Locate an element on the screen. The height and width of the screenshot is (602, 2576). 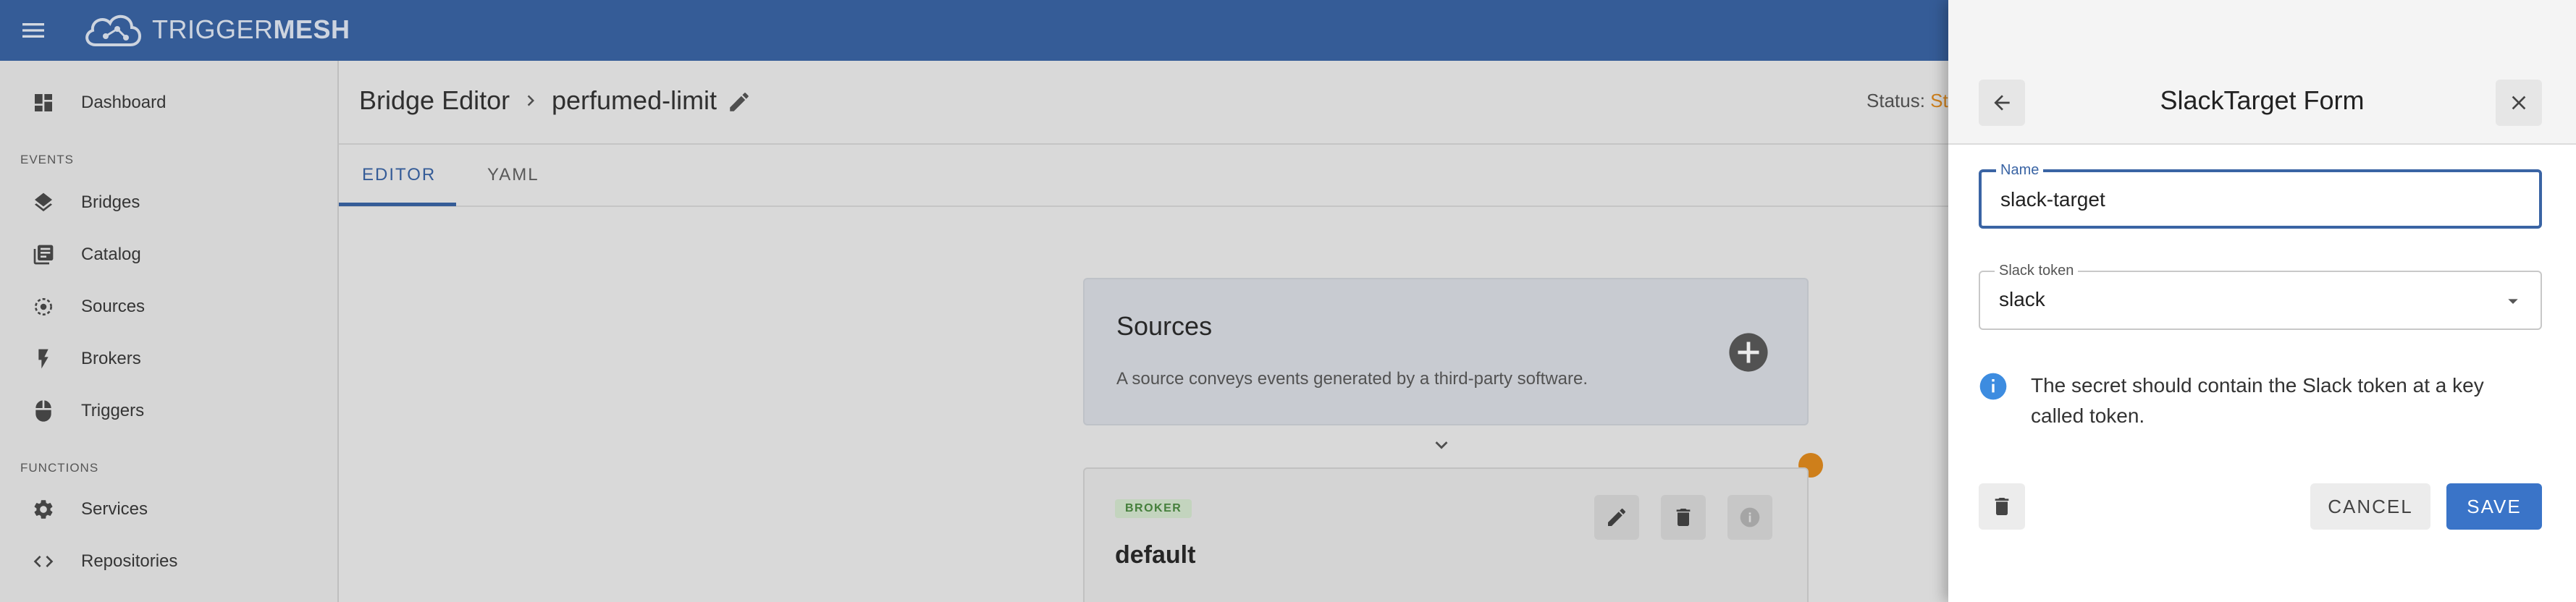
info-icon is located at coordinates (1993, 386).